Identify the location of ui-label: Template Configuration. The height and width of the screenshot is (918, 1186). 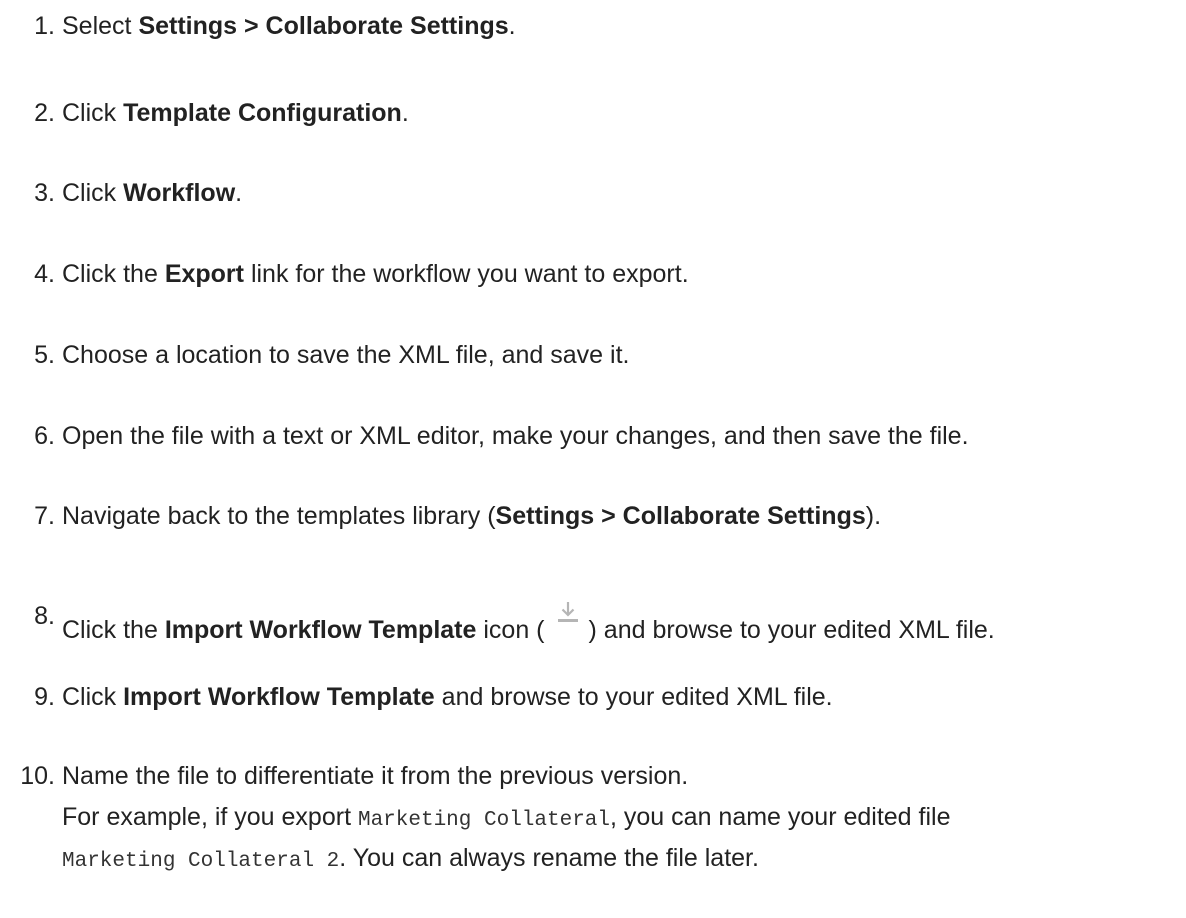
(262, 113).